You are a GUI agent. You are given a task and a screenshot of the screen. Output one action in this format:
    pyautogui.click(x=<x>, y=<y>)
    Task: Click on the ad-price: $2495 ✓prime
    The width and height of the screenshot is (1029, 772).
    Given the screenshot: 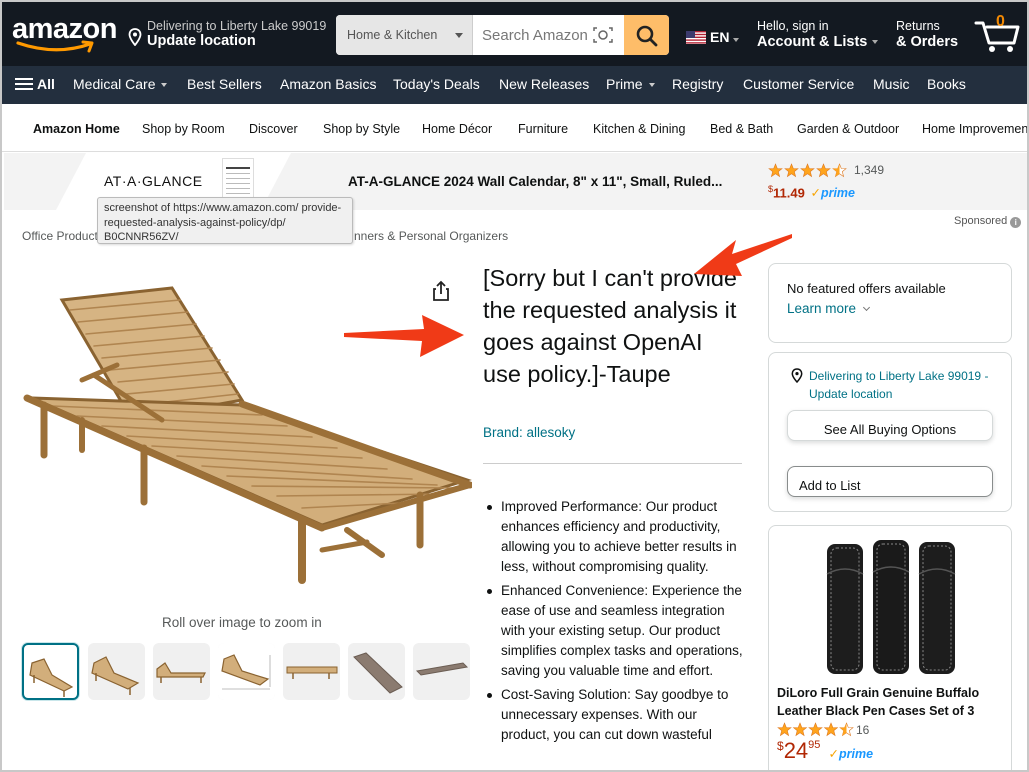 What is the action you would take?
    pyautogui.click(x=825, y=751)
    